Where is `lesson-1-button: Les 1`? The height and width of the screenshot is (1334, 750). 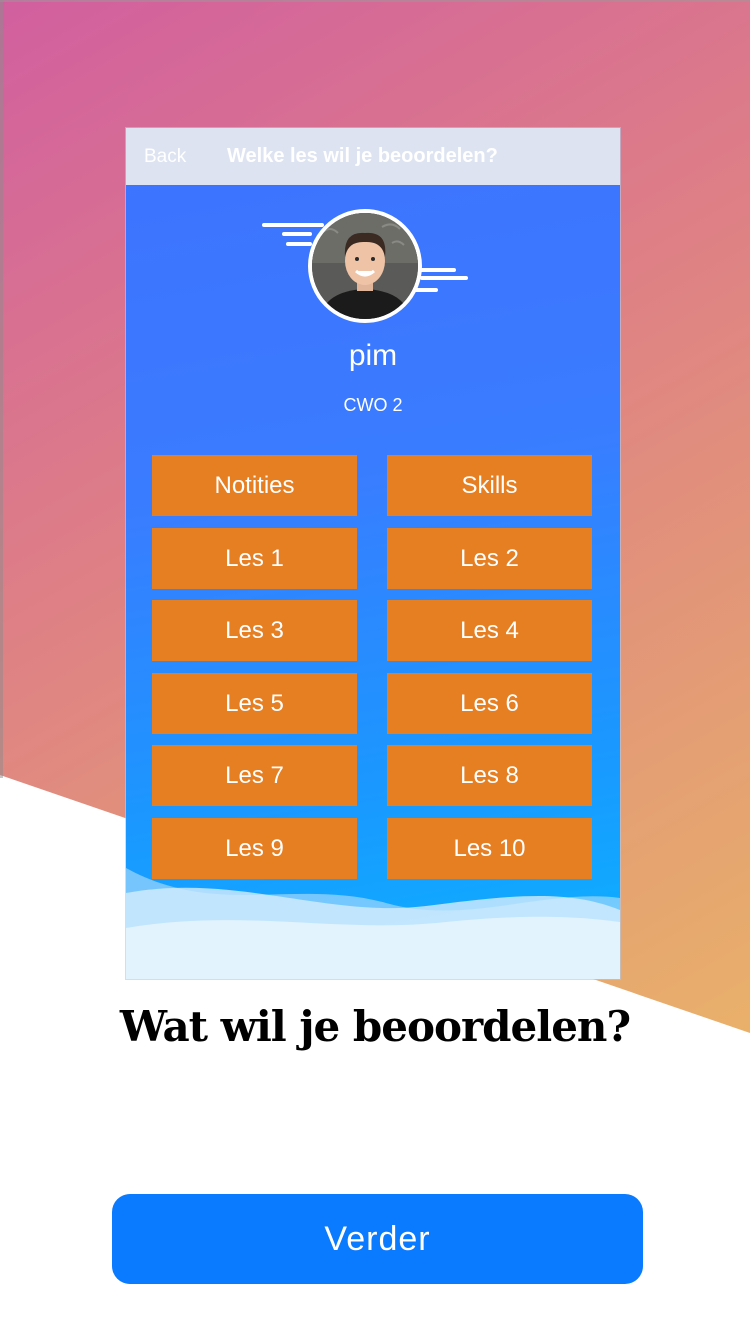 lesson-1-button: Les 1 is located at coordinates (254, 558).